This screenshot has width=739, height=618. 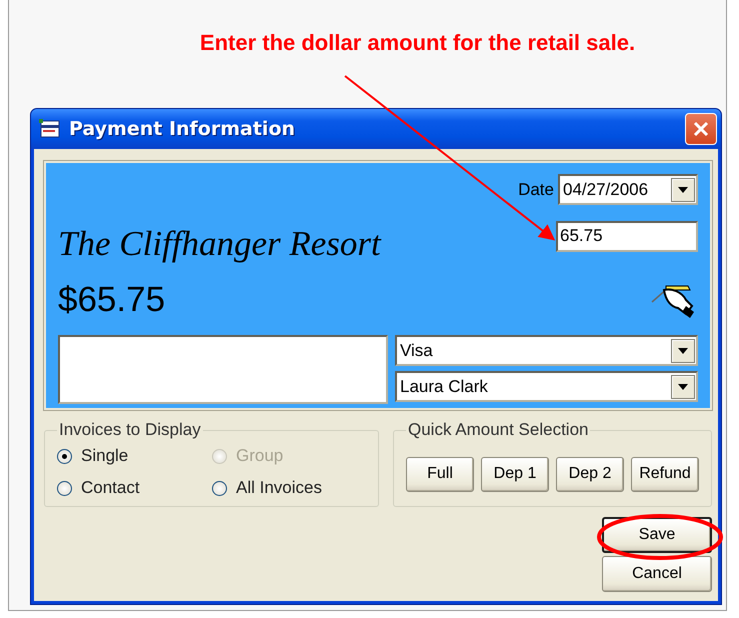 What do you see at coordinates (546, 386) in the screenshot?
I see `payer-dropdown: Laura Clark` at bounding box center [546, 386].